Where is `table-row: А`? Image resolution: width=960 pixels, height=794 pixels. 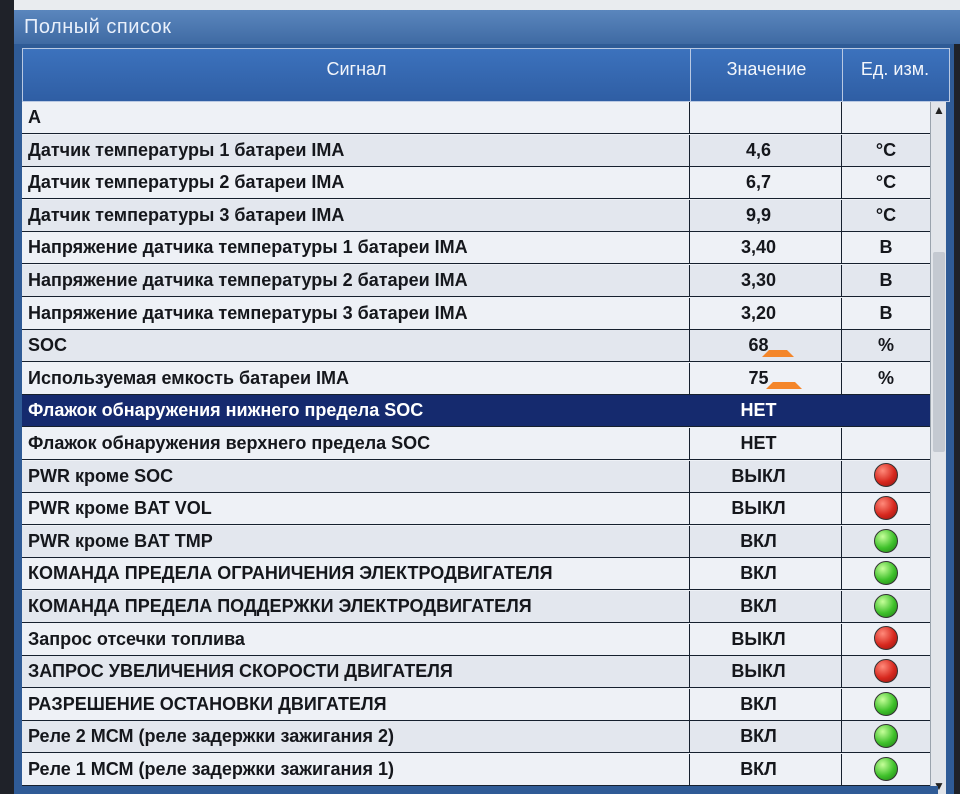
table-row: А is located at coordinates (476, 118).